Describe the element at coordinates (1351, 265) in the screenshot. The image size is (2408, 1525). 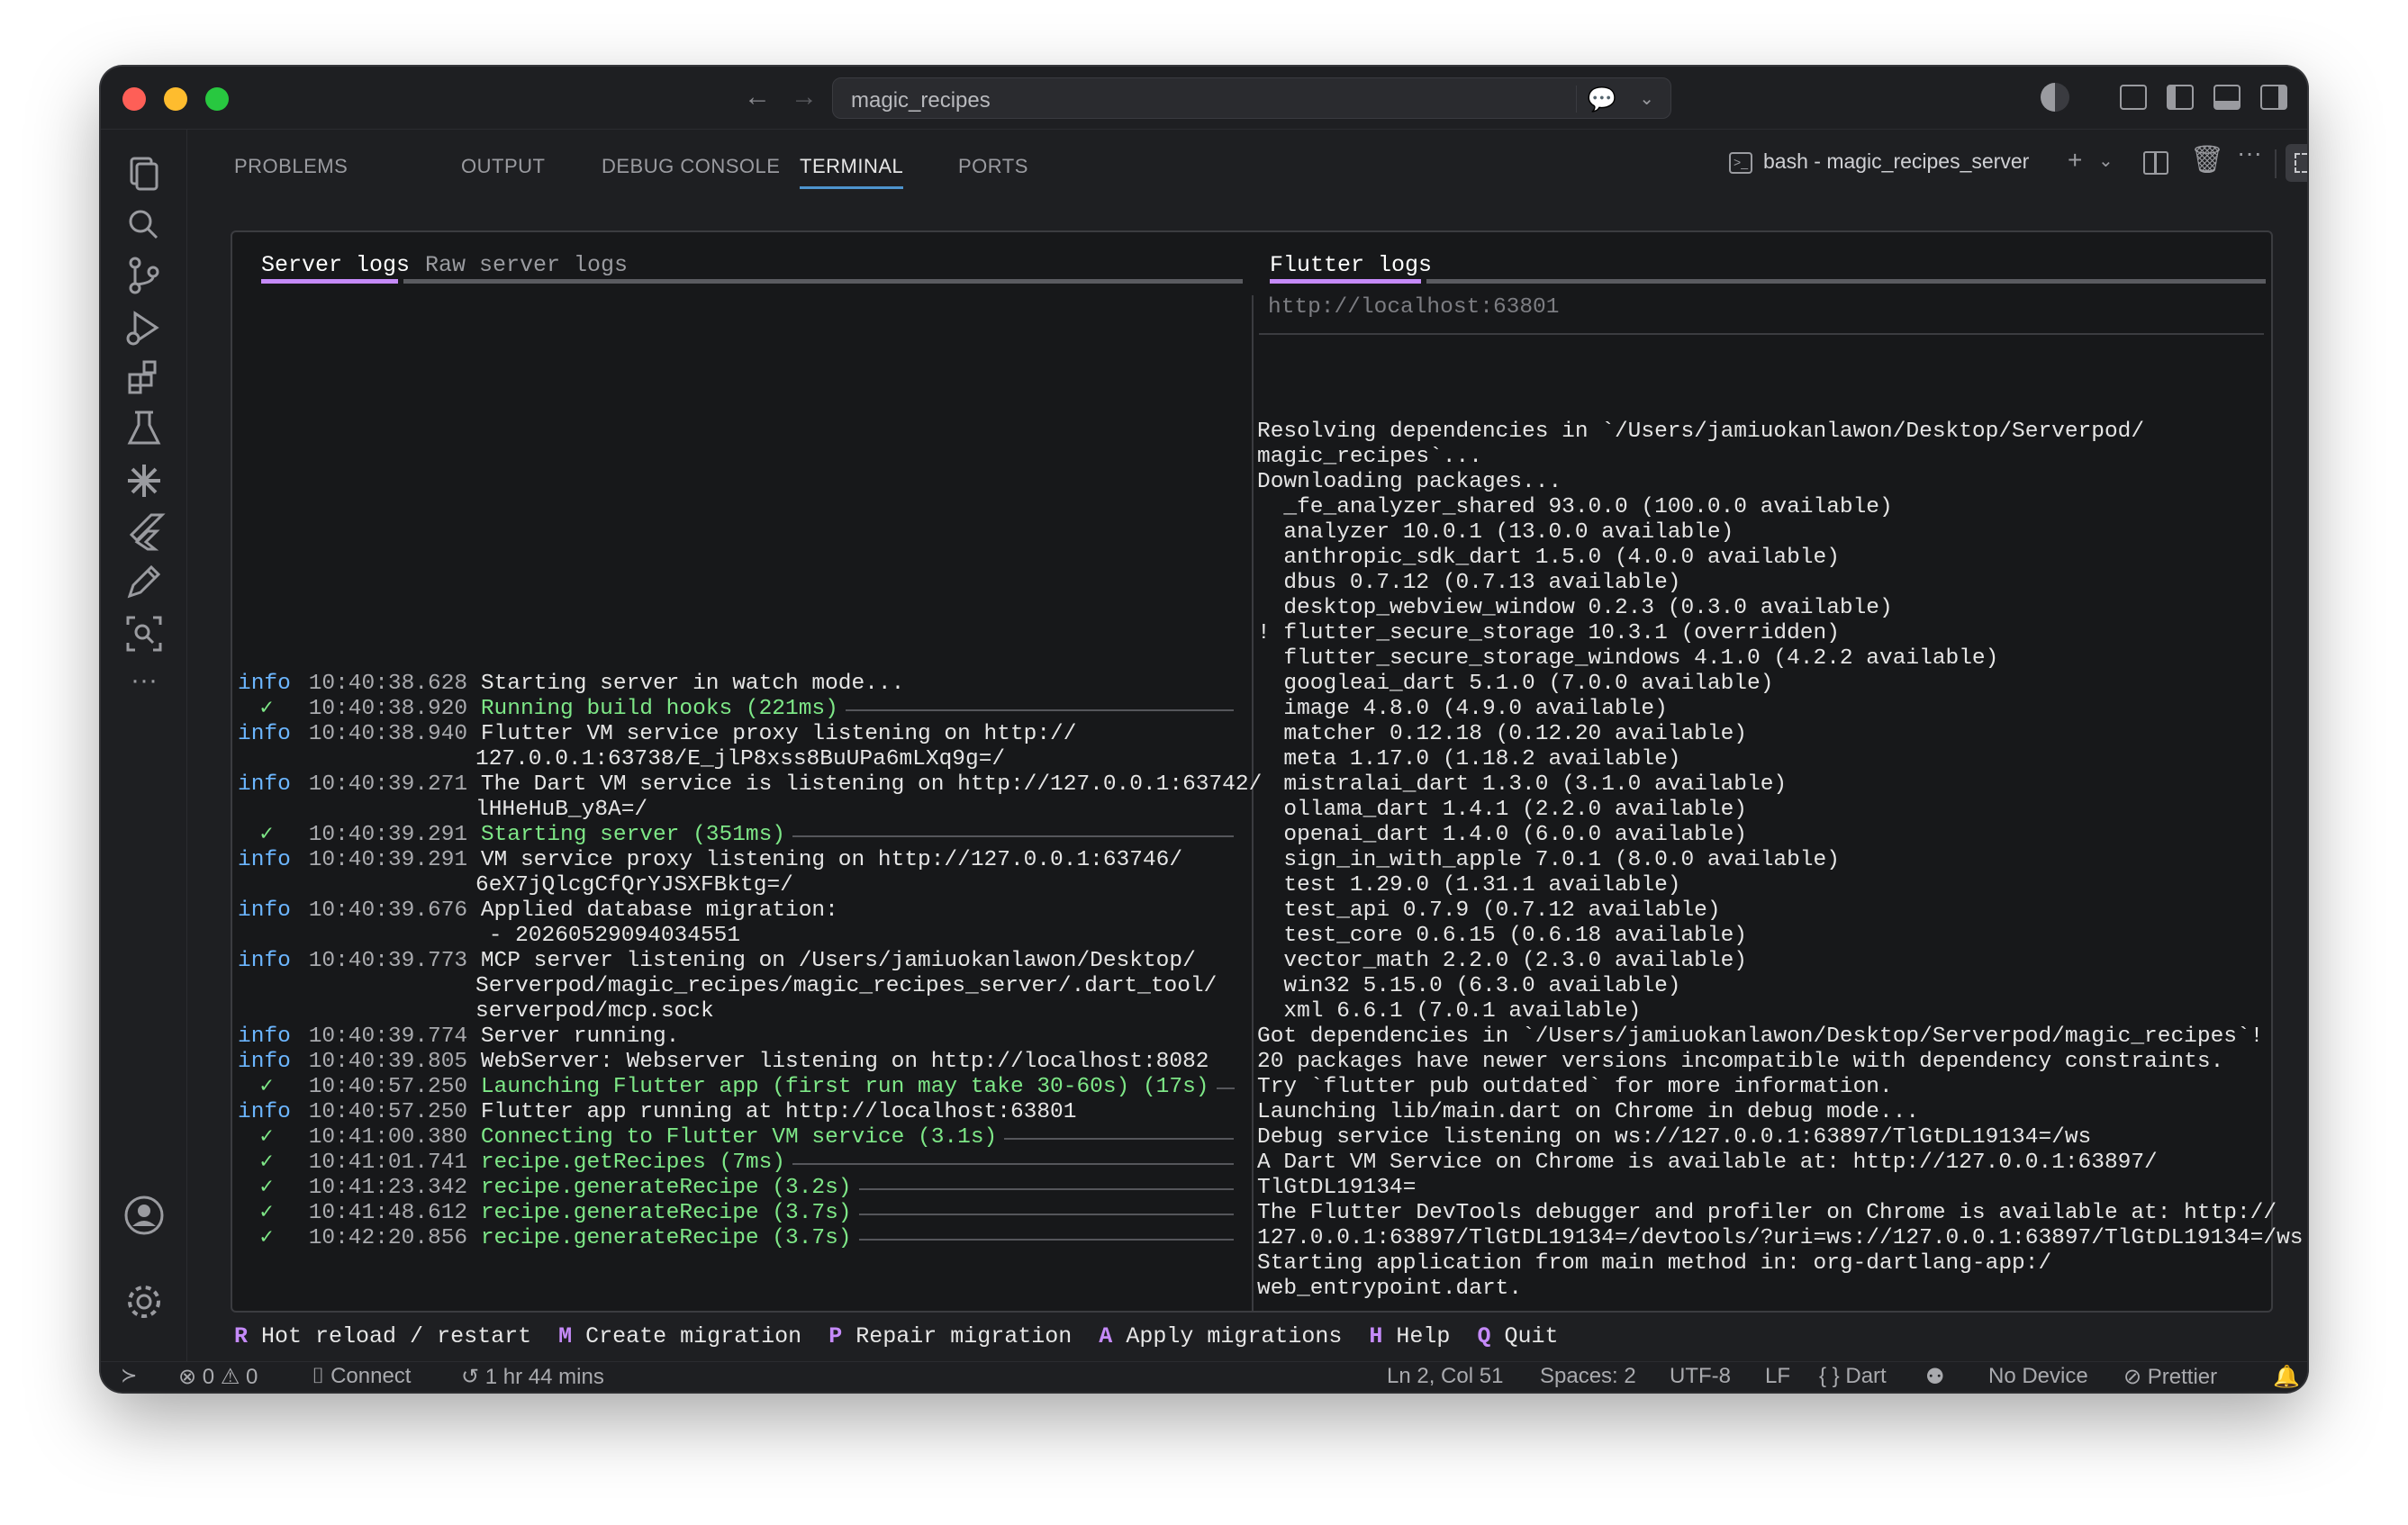
I see `tab-flutter-logs: Flutter logs` at that location.